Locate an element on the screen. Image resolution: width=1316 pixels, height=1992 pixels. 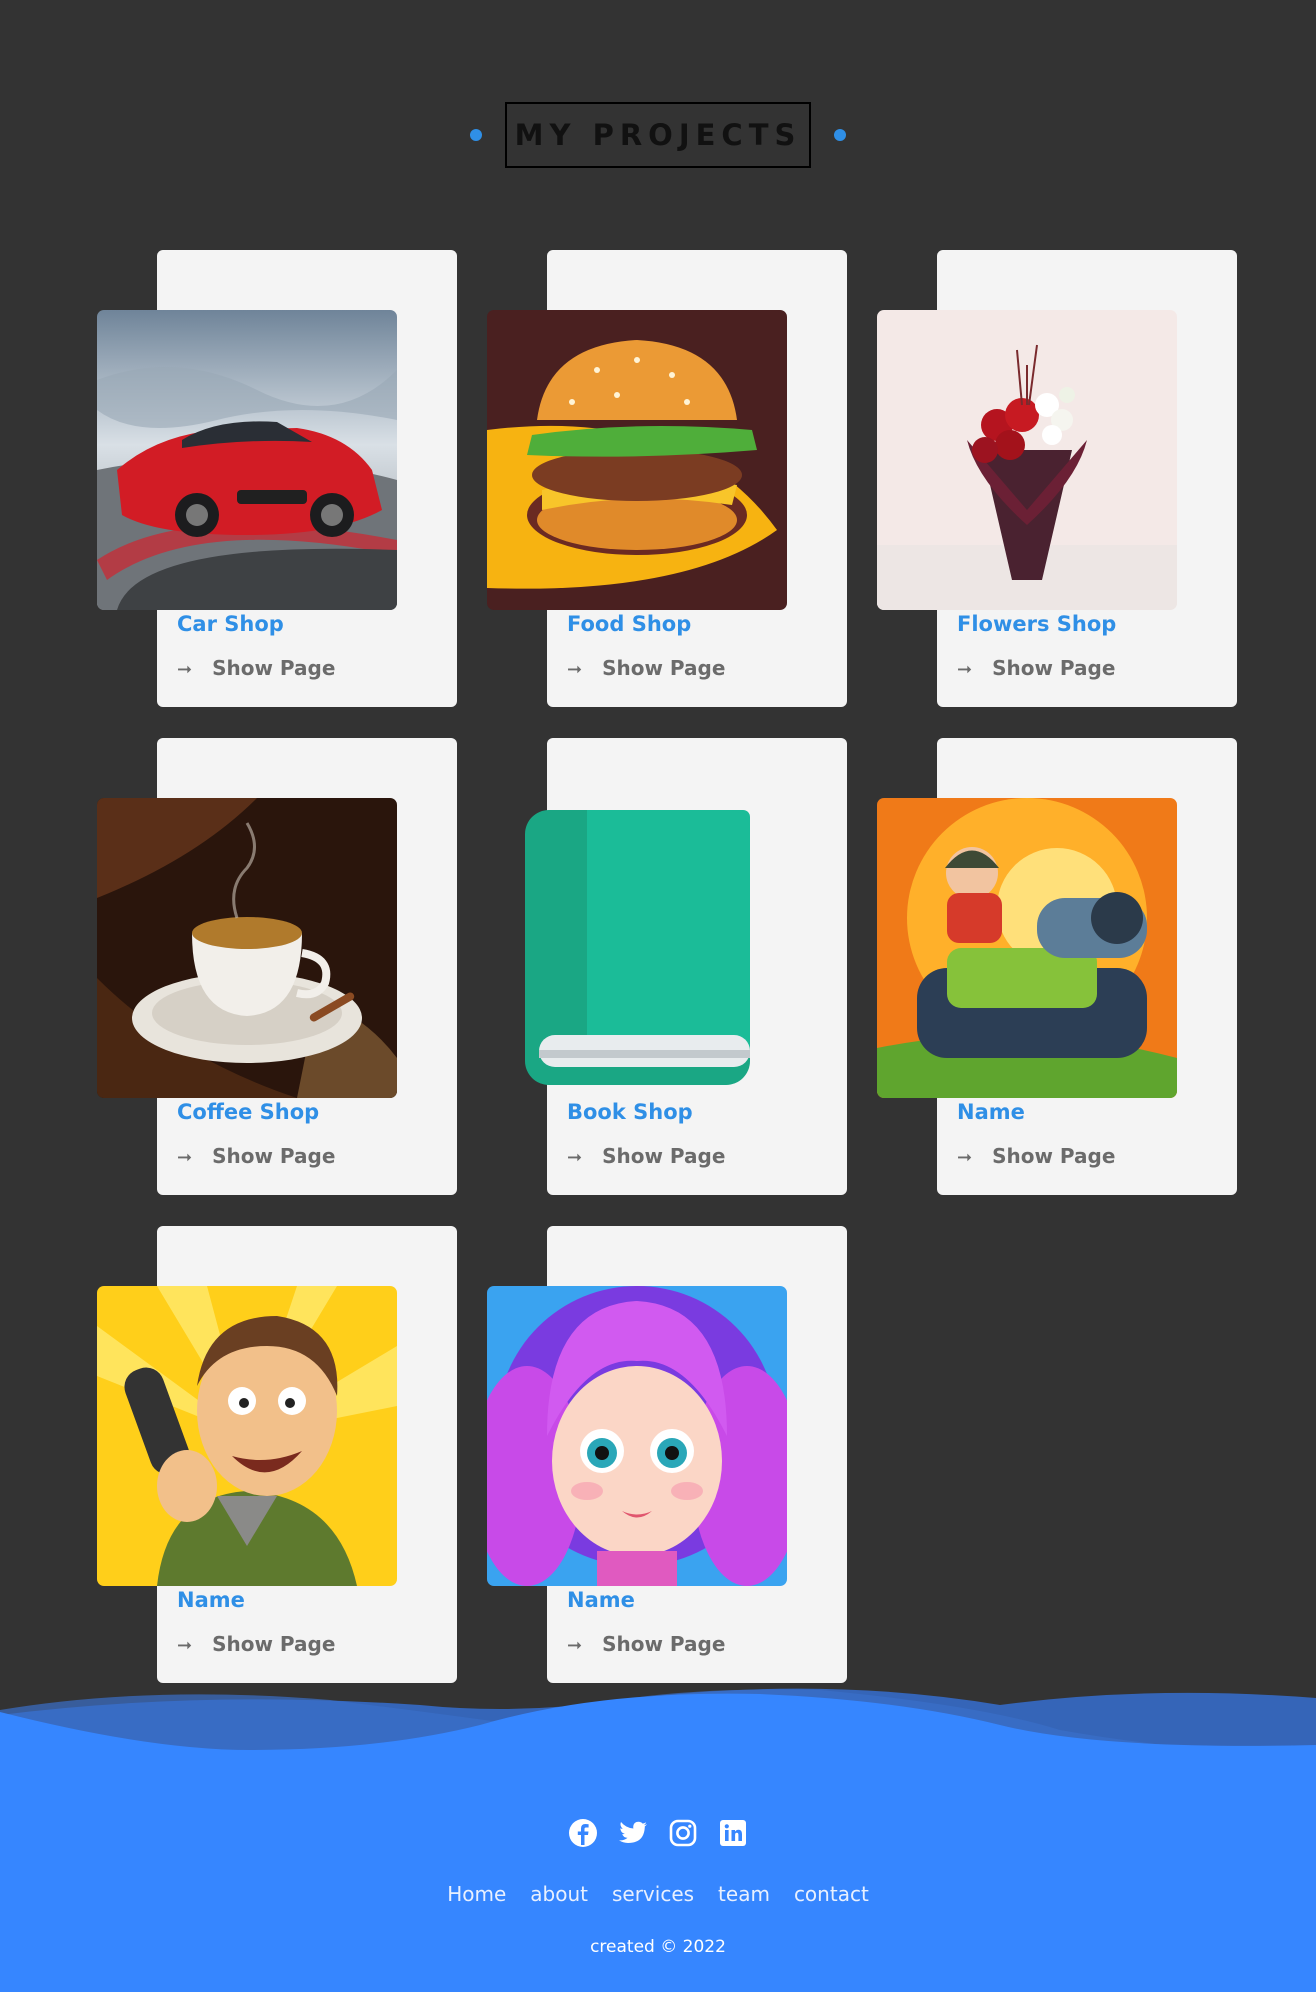
copyright: created © 2022 is located at coordinates (658, 1947).